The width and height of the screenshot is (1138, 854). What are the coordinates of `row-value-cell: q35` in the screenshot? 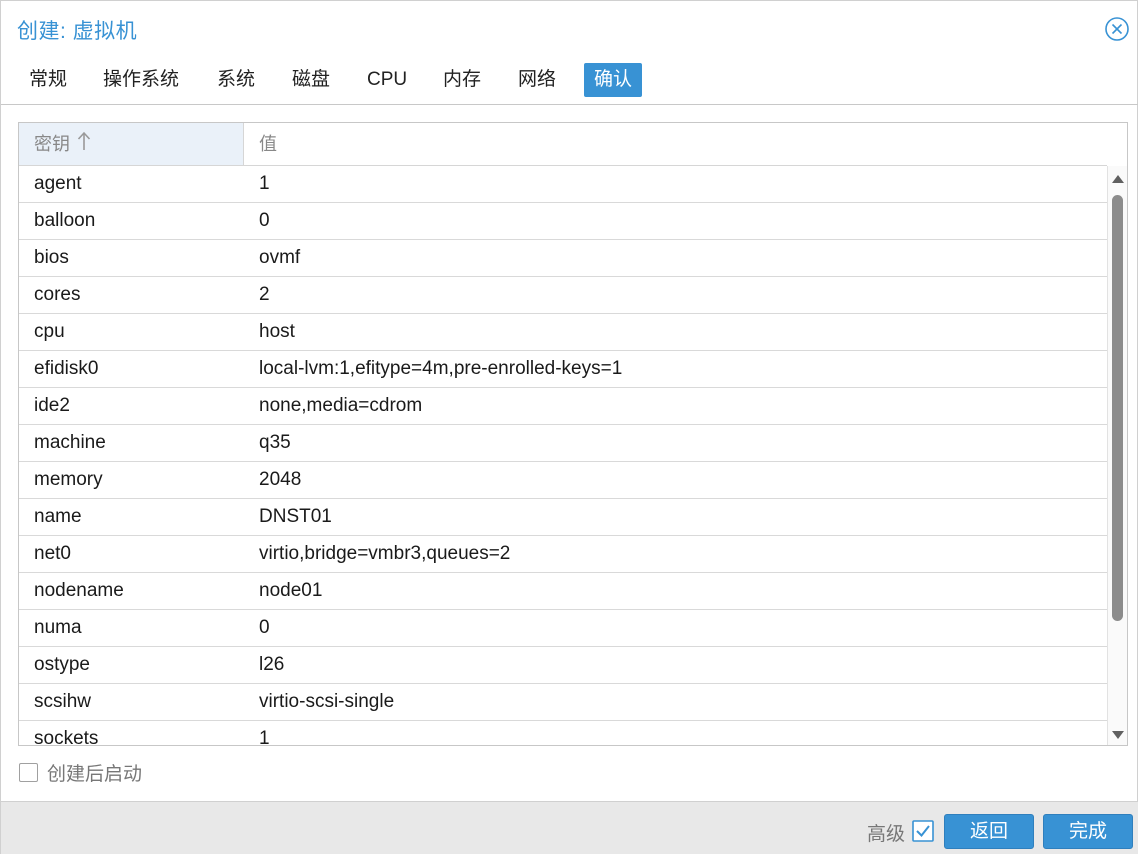 It's located at (275, 442).